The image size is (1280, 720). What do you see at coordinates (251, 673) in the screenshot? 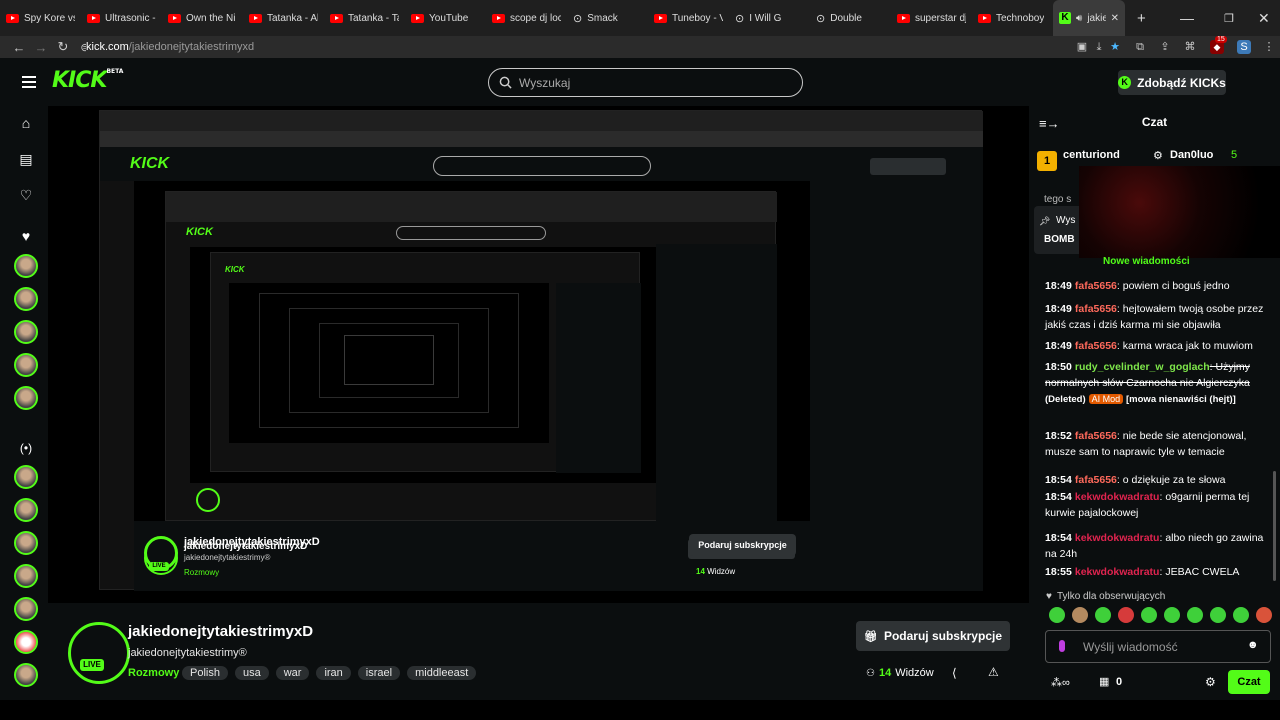
I see `tag-pill: usa` at bounding box center [251, 673].